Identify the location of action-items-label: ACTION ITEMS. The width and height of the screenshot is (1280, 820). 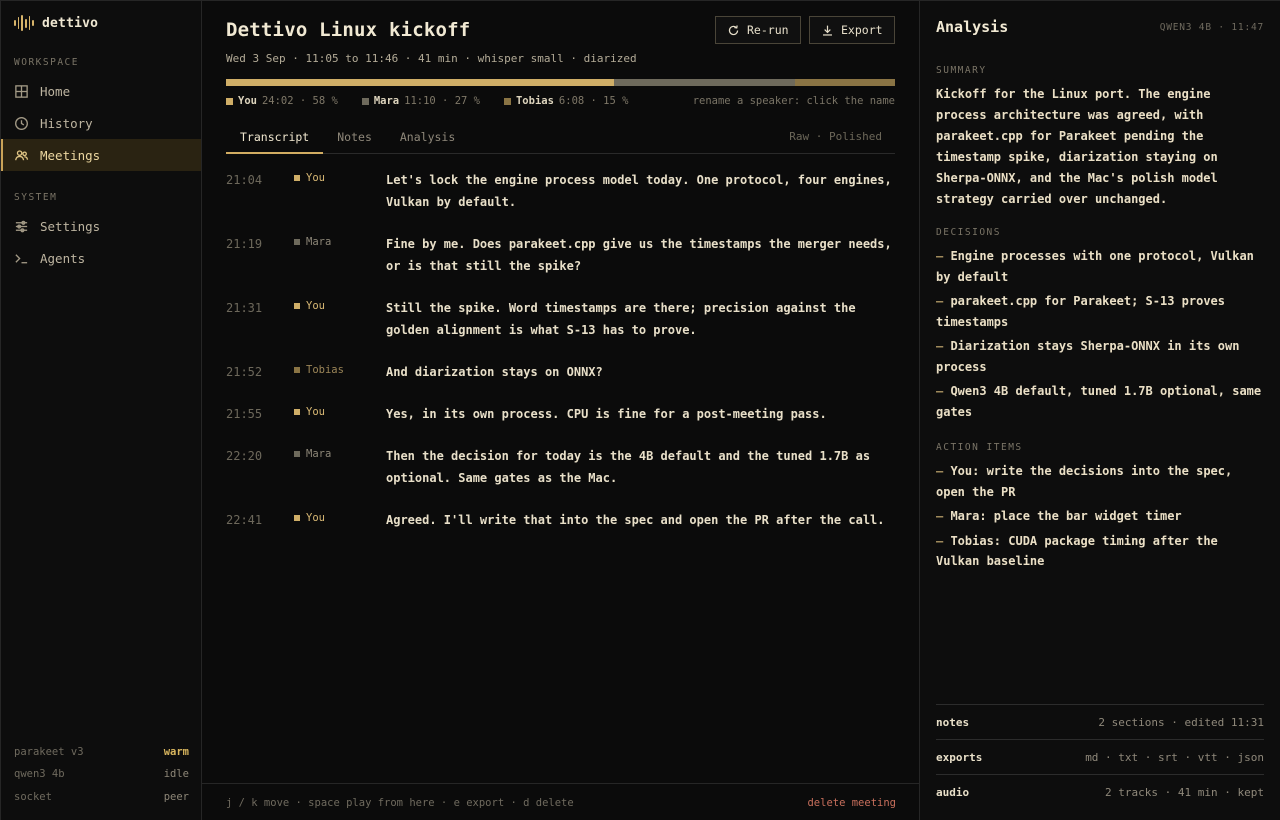
(979, 447).